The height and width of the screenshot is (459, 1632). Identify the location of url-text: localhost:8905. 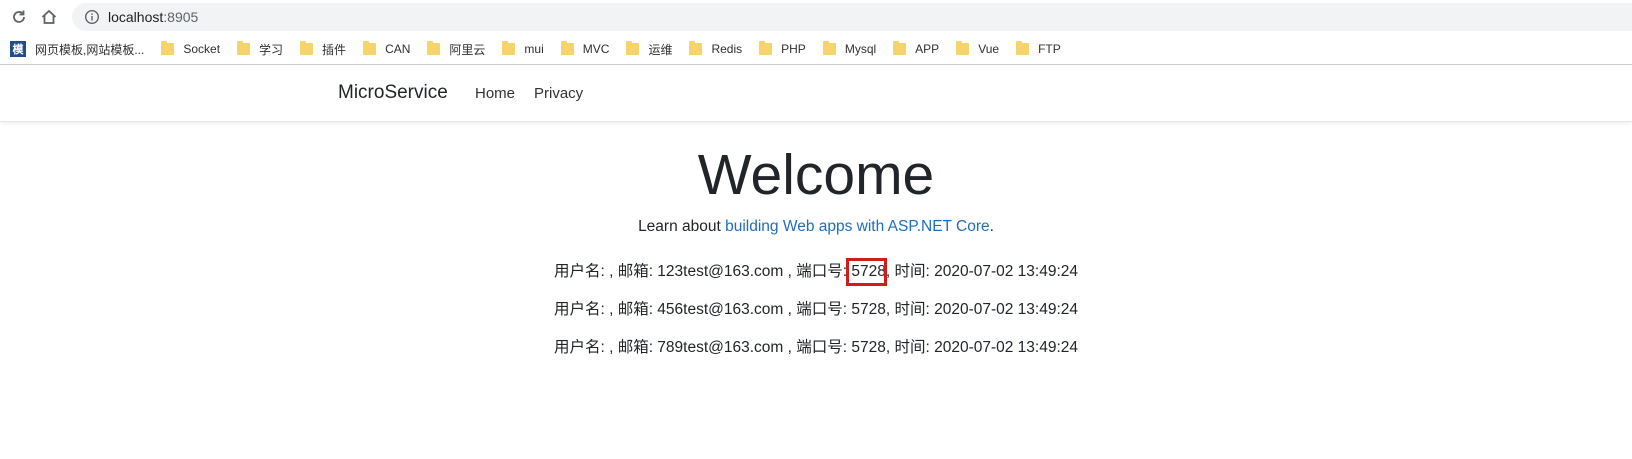
(153, 17).